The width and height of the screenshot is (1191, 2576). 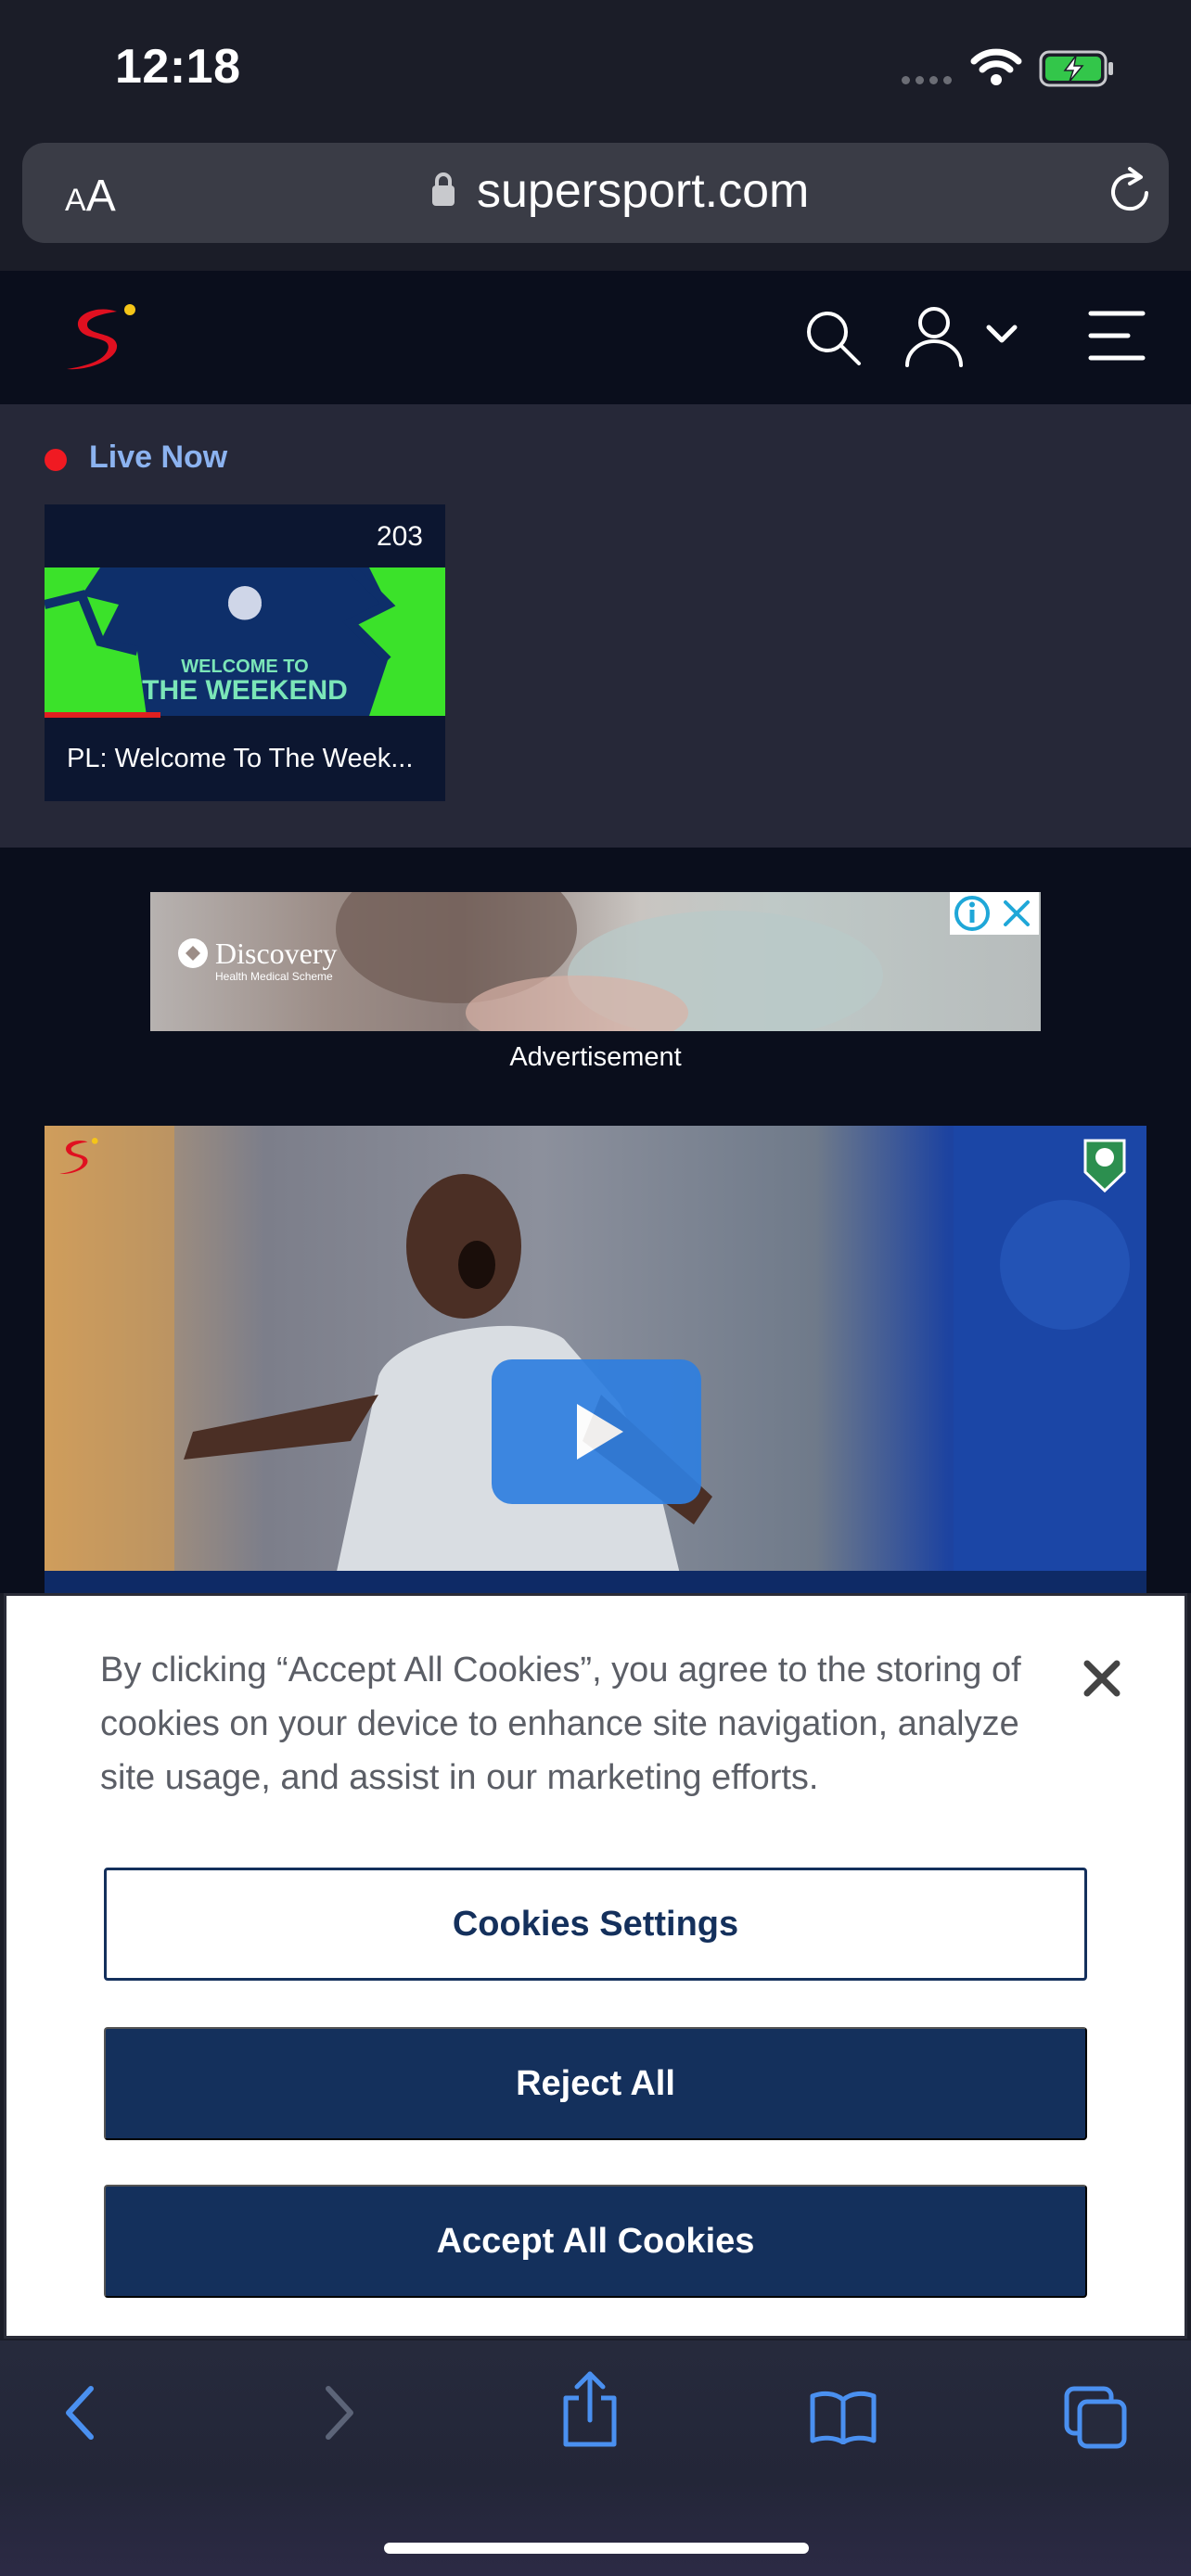 I want to click on thumb-line2: THE WEEKEND, so click(x=245, y=690).